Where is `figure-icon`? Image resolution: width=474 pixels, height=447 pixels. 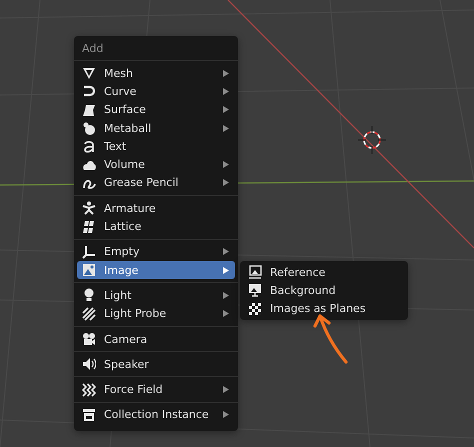 figure-icon is located at coordinates (89, 208).